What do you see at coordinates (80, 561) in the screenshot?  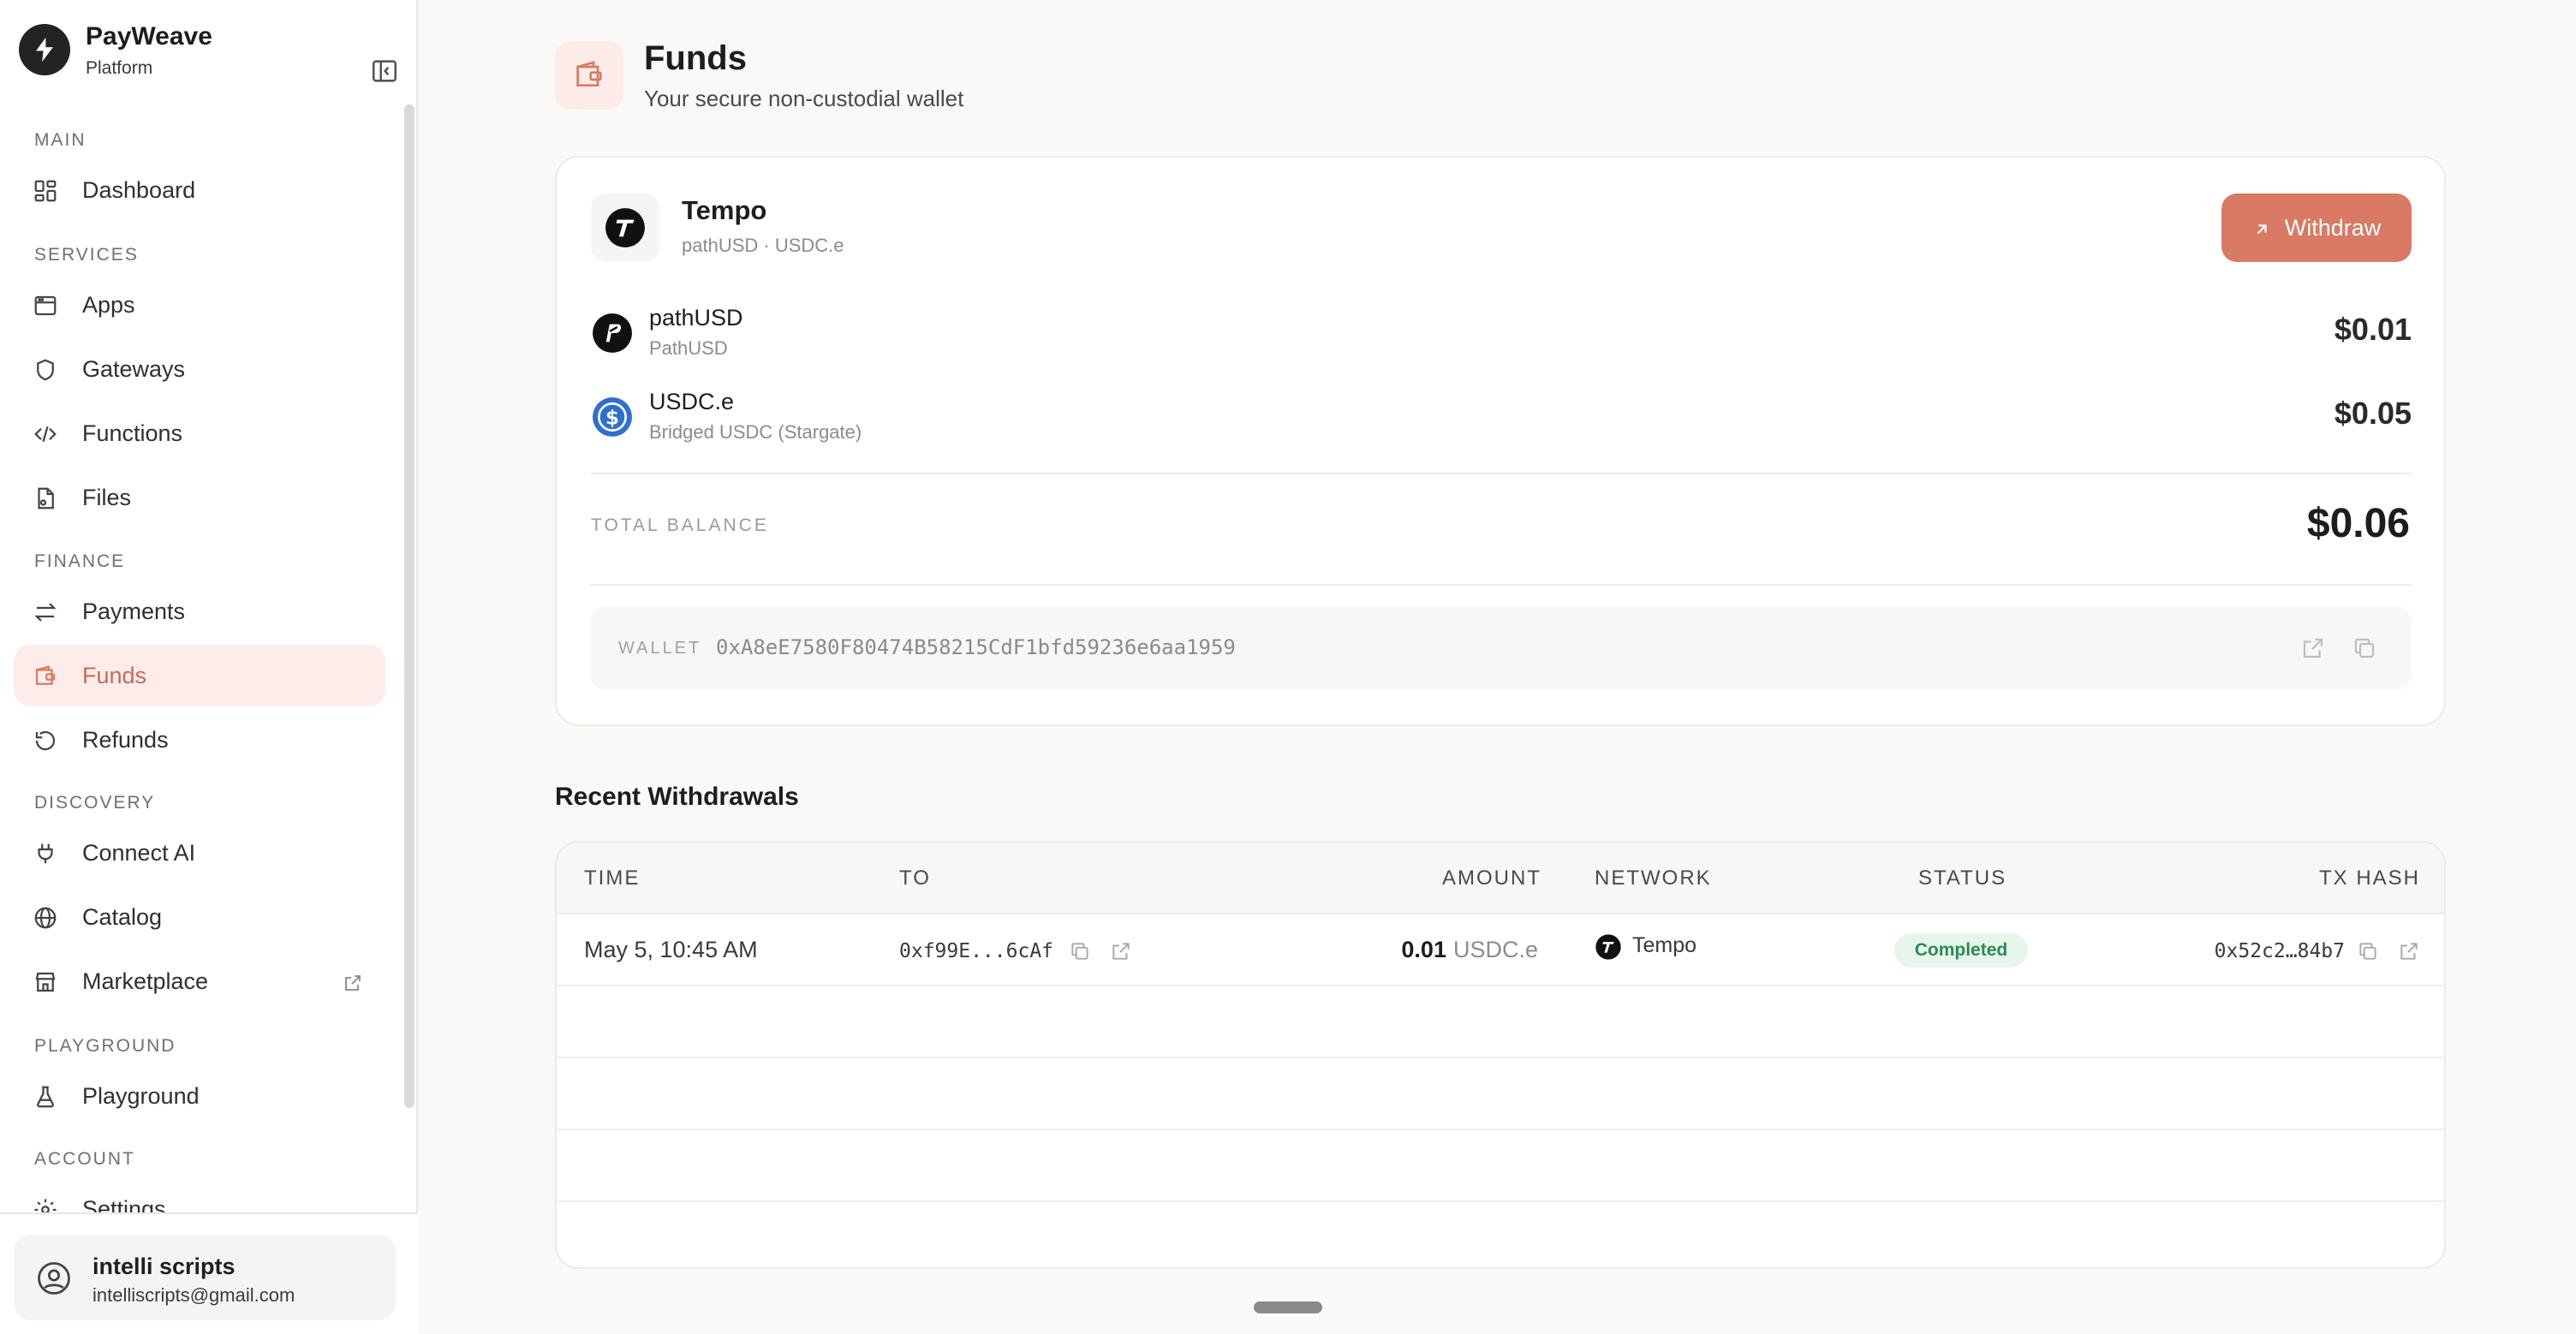 I see `nav-section-finance: FINANCE` at bounding box center [80, 561].